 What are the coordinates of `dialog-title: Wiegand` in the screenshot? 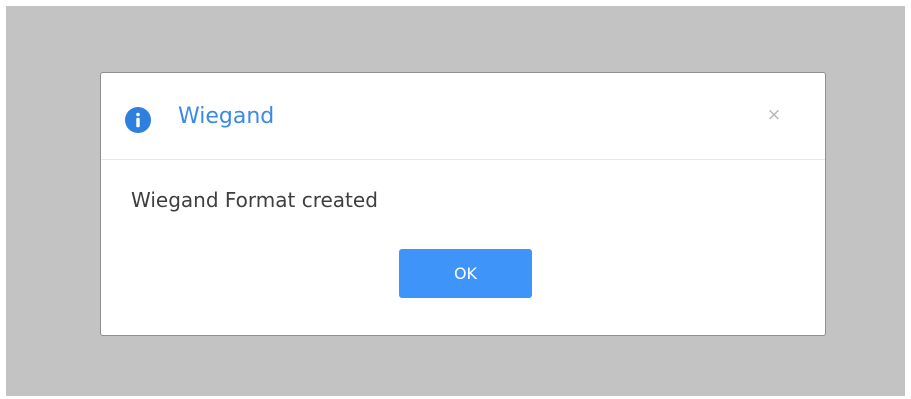 It's located at (226, 116).